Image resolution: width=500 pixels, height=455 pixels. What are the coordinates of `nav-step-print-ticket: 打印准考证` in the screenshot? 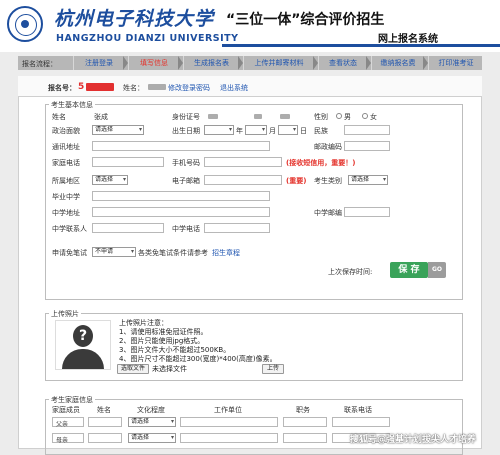 It's located at (455, 63).